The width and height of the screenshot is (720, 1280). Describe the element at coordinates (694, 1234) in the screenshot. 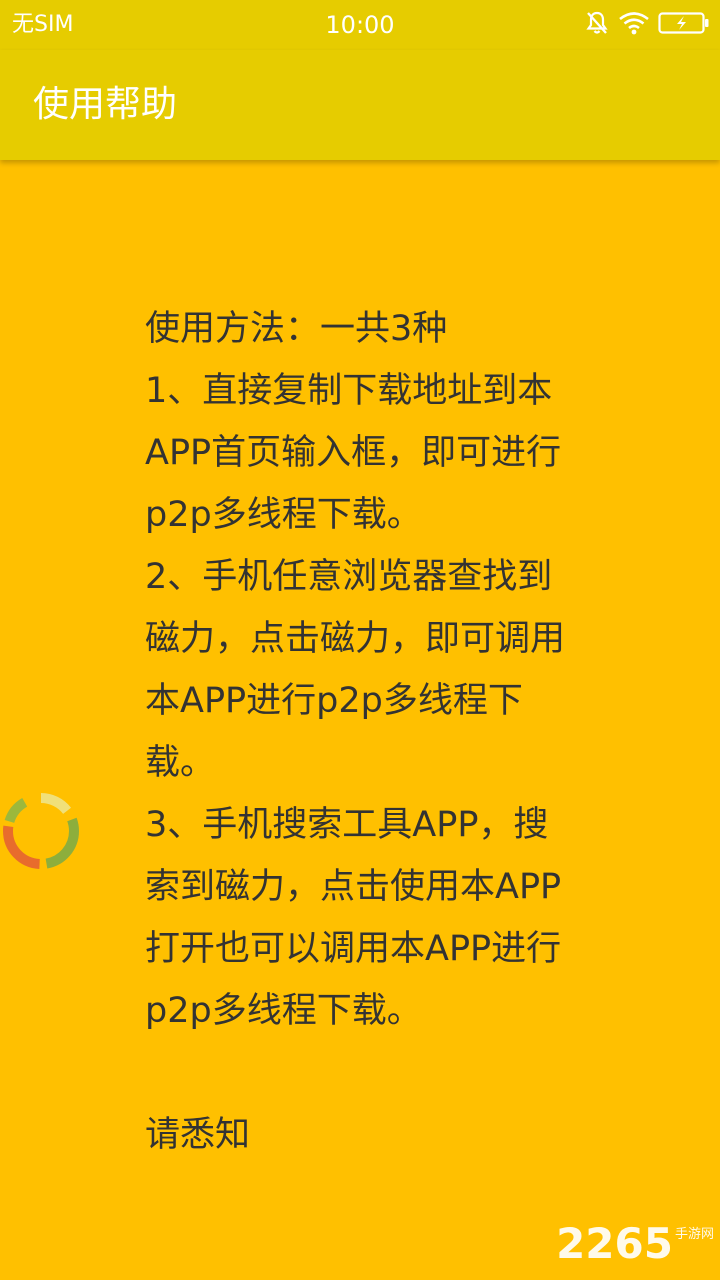

I see `watermark-sub: 手游网` at that location.